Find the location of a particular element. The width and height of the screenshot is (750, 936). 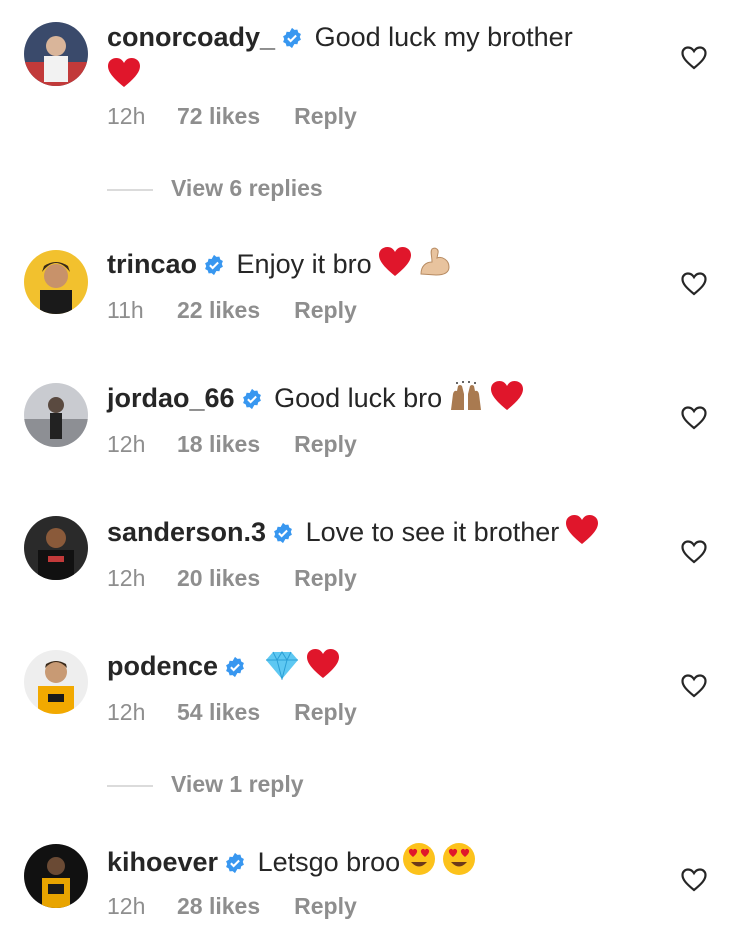

comment-time: 11h is located at coordinates (125, 310).